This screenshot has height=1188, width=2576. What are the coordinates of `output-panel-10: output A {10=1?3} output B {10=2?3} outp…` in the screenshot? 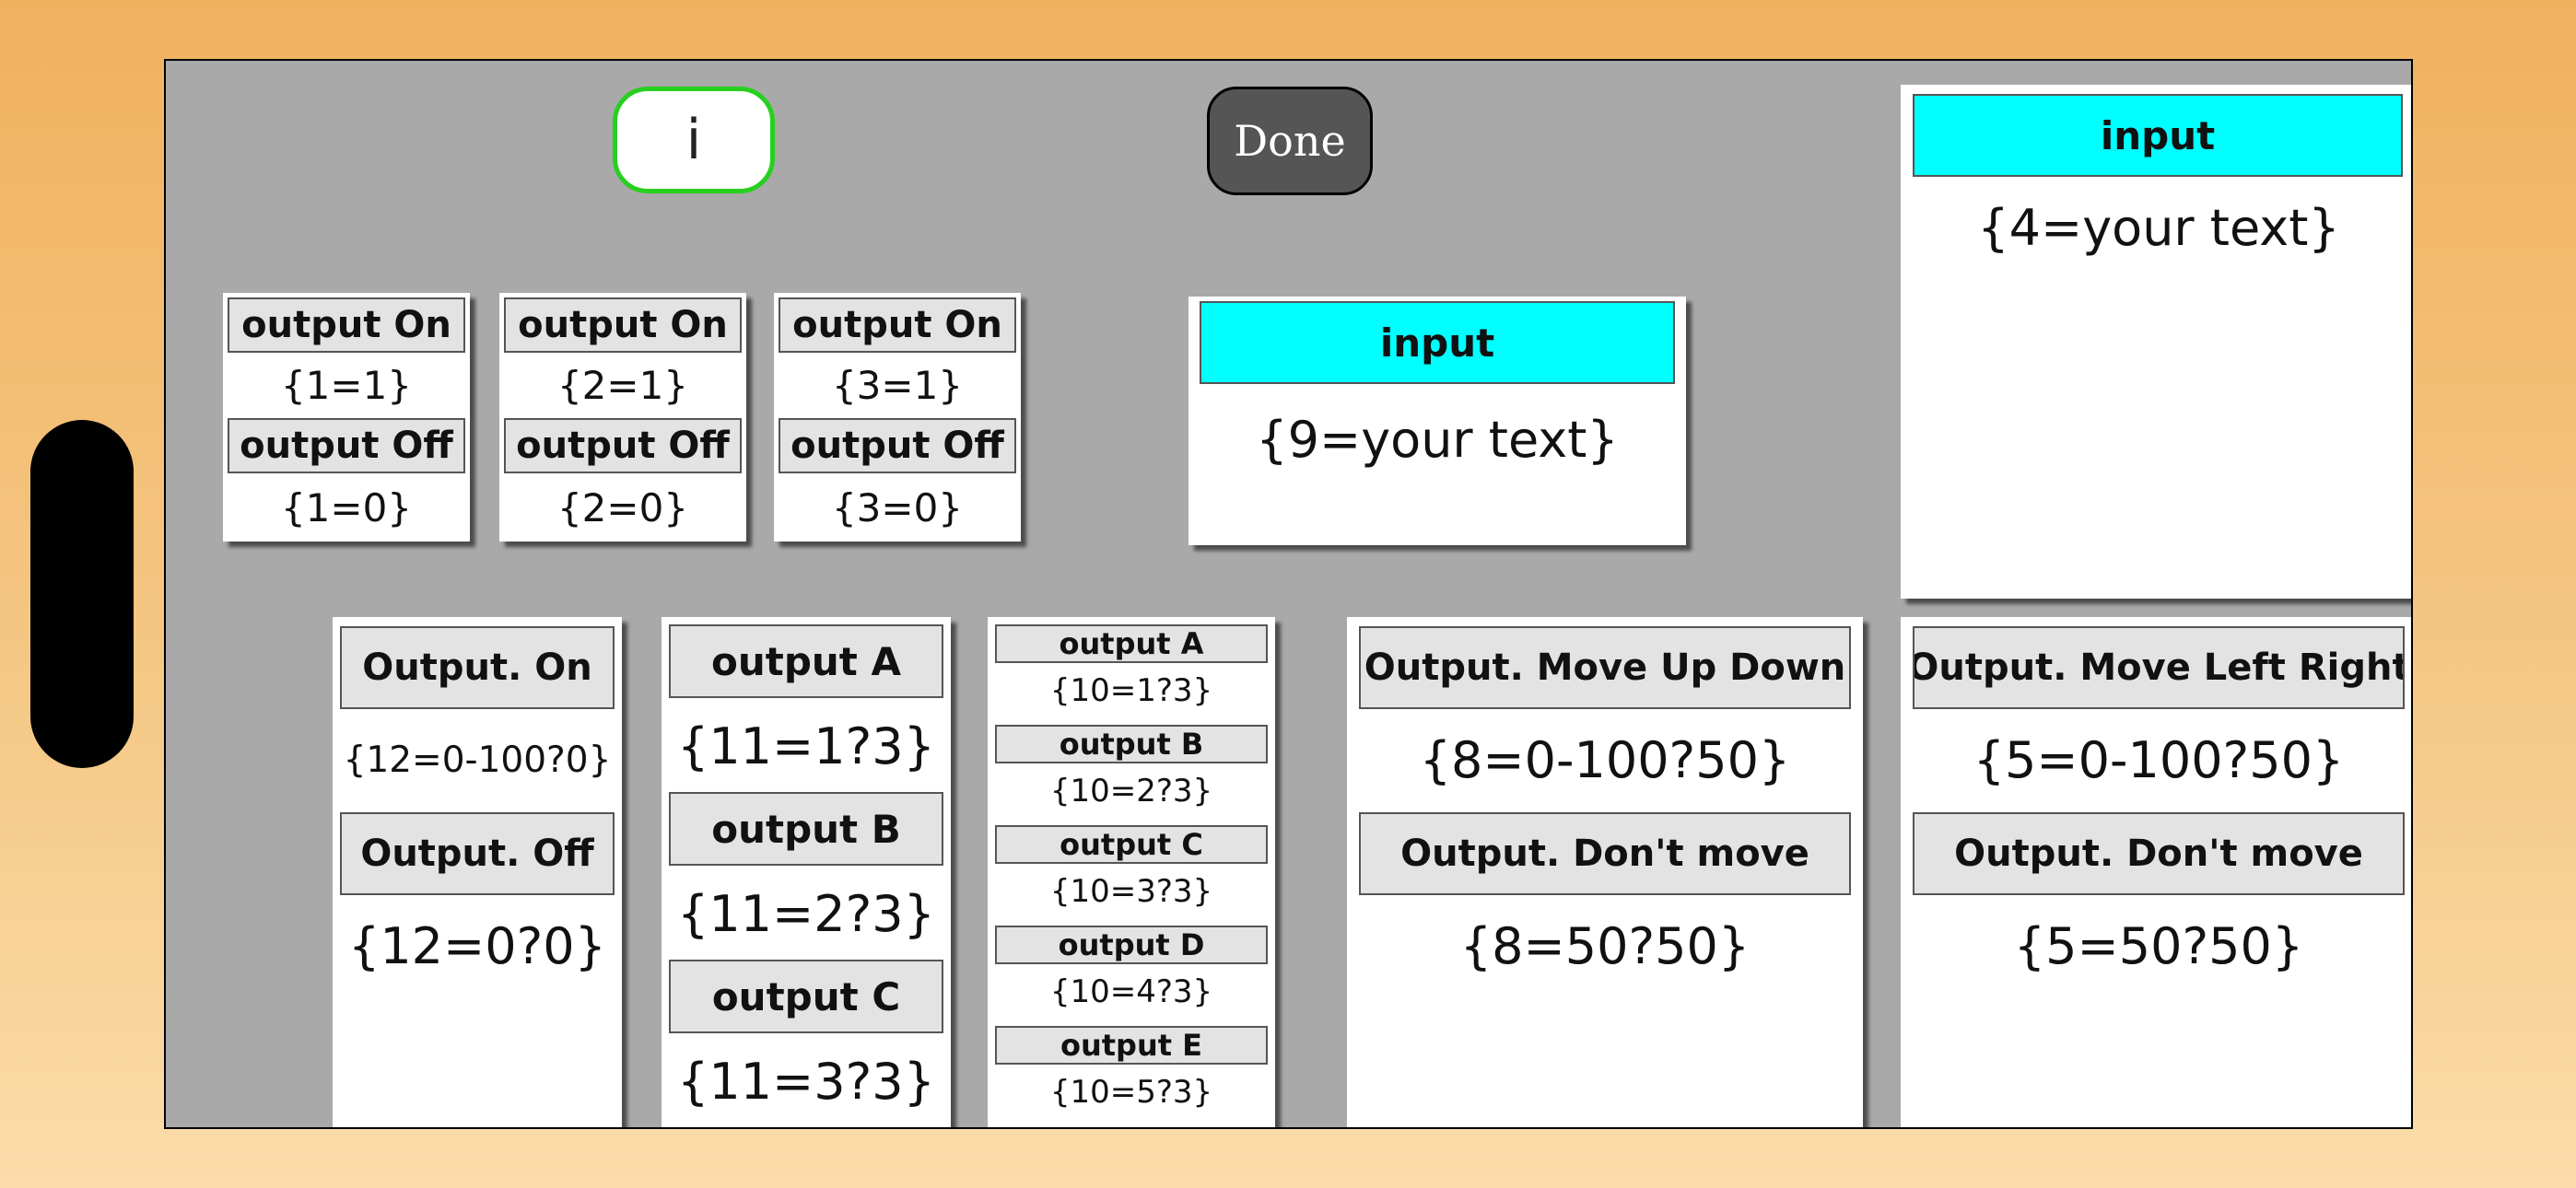 It's located at (1131, 872).